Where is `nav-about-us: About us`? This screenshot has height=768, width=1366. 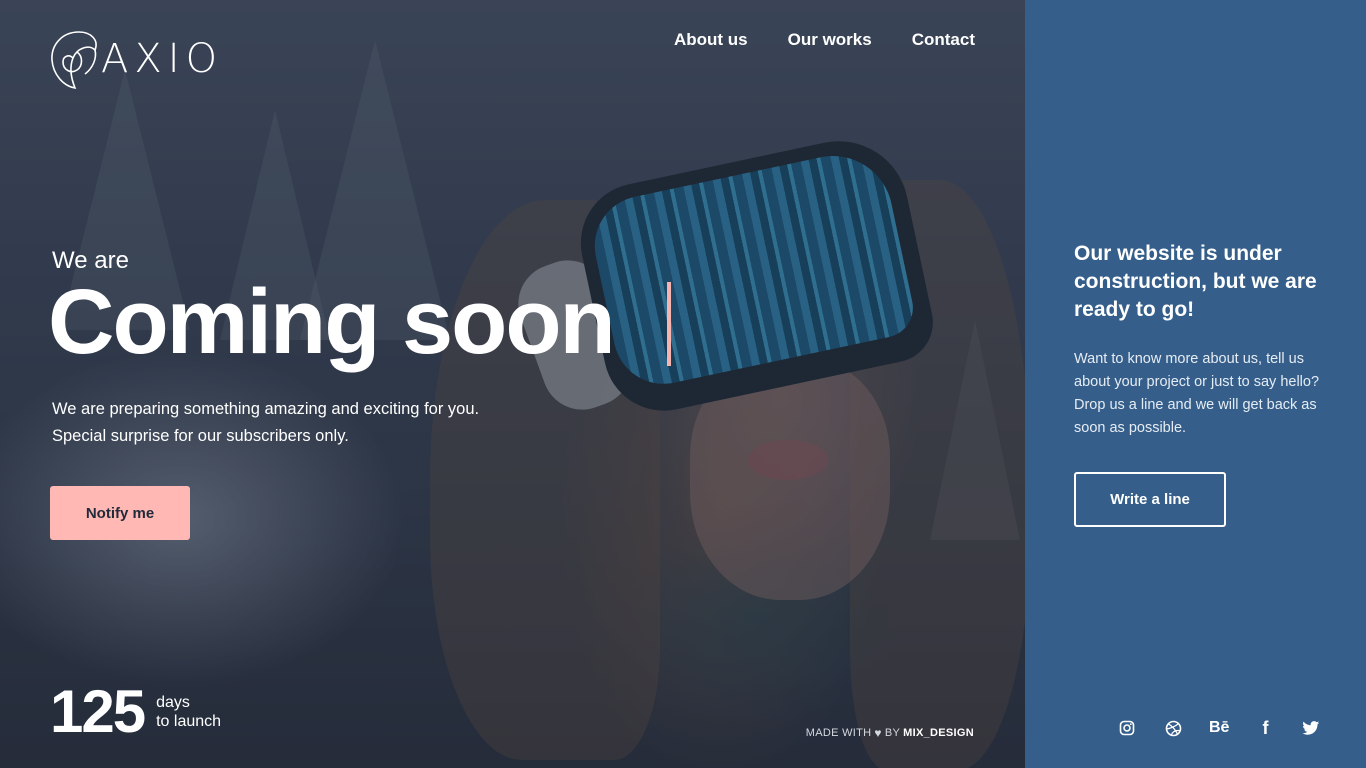 nav-about-us: About us is located at coordinates (711, 40).